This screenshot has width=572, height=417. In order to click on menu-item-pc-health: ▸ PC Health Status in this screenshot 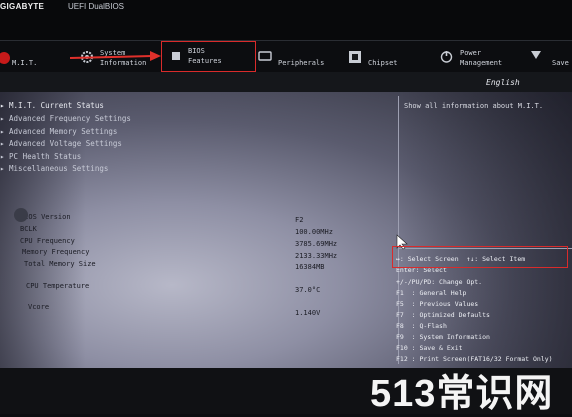, I will do `click(40, 157)`.